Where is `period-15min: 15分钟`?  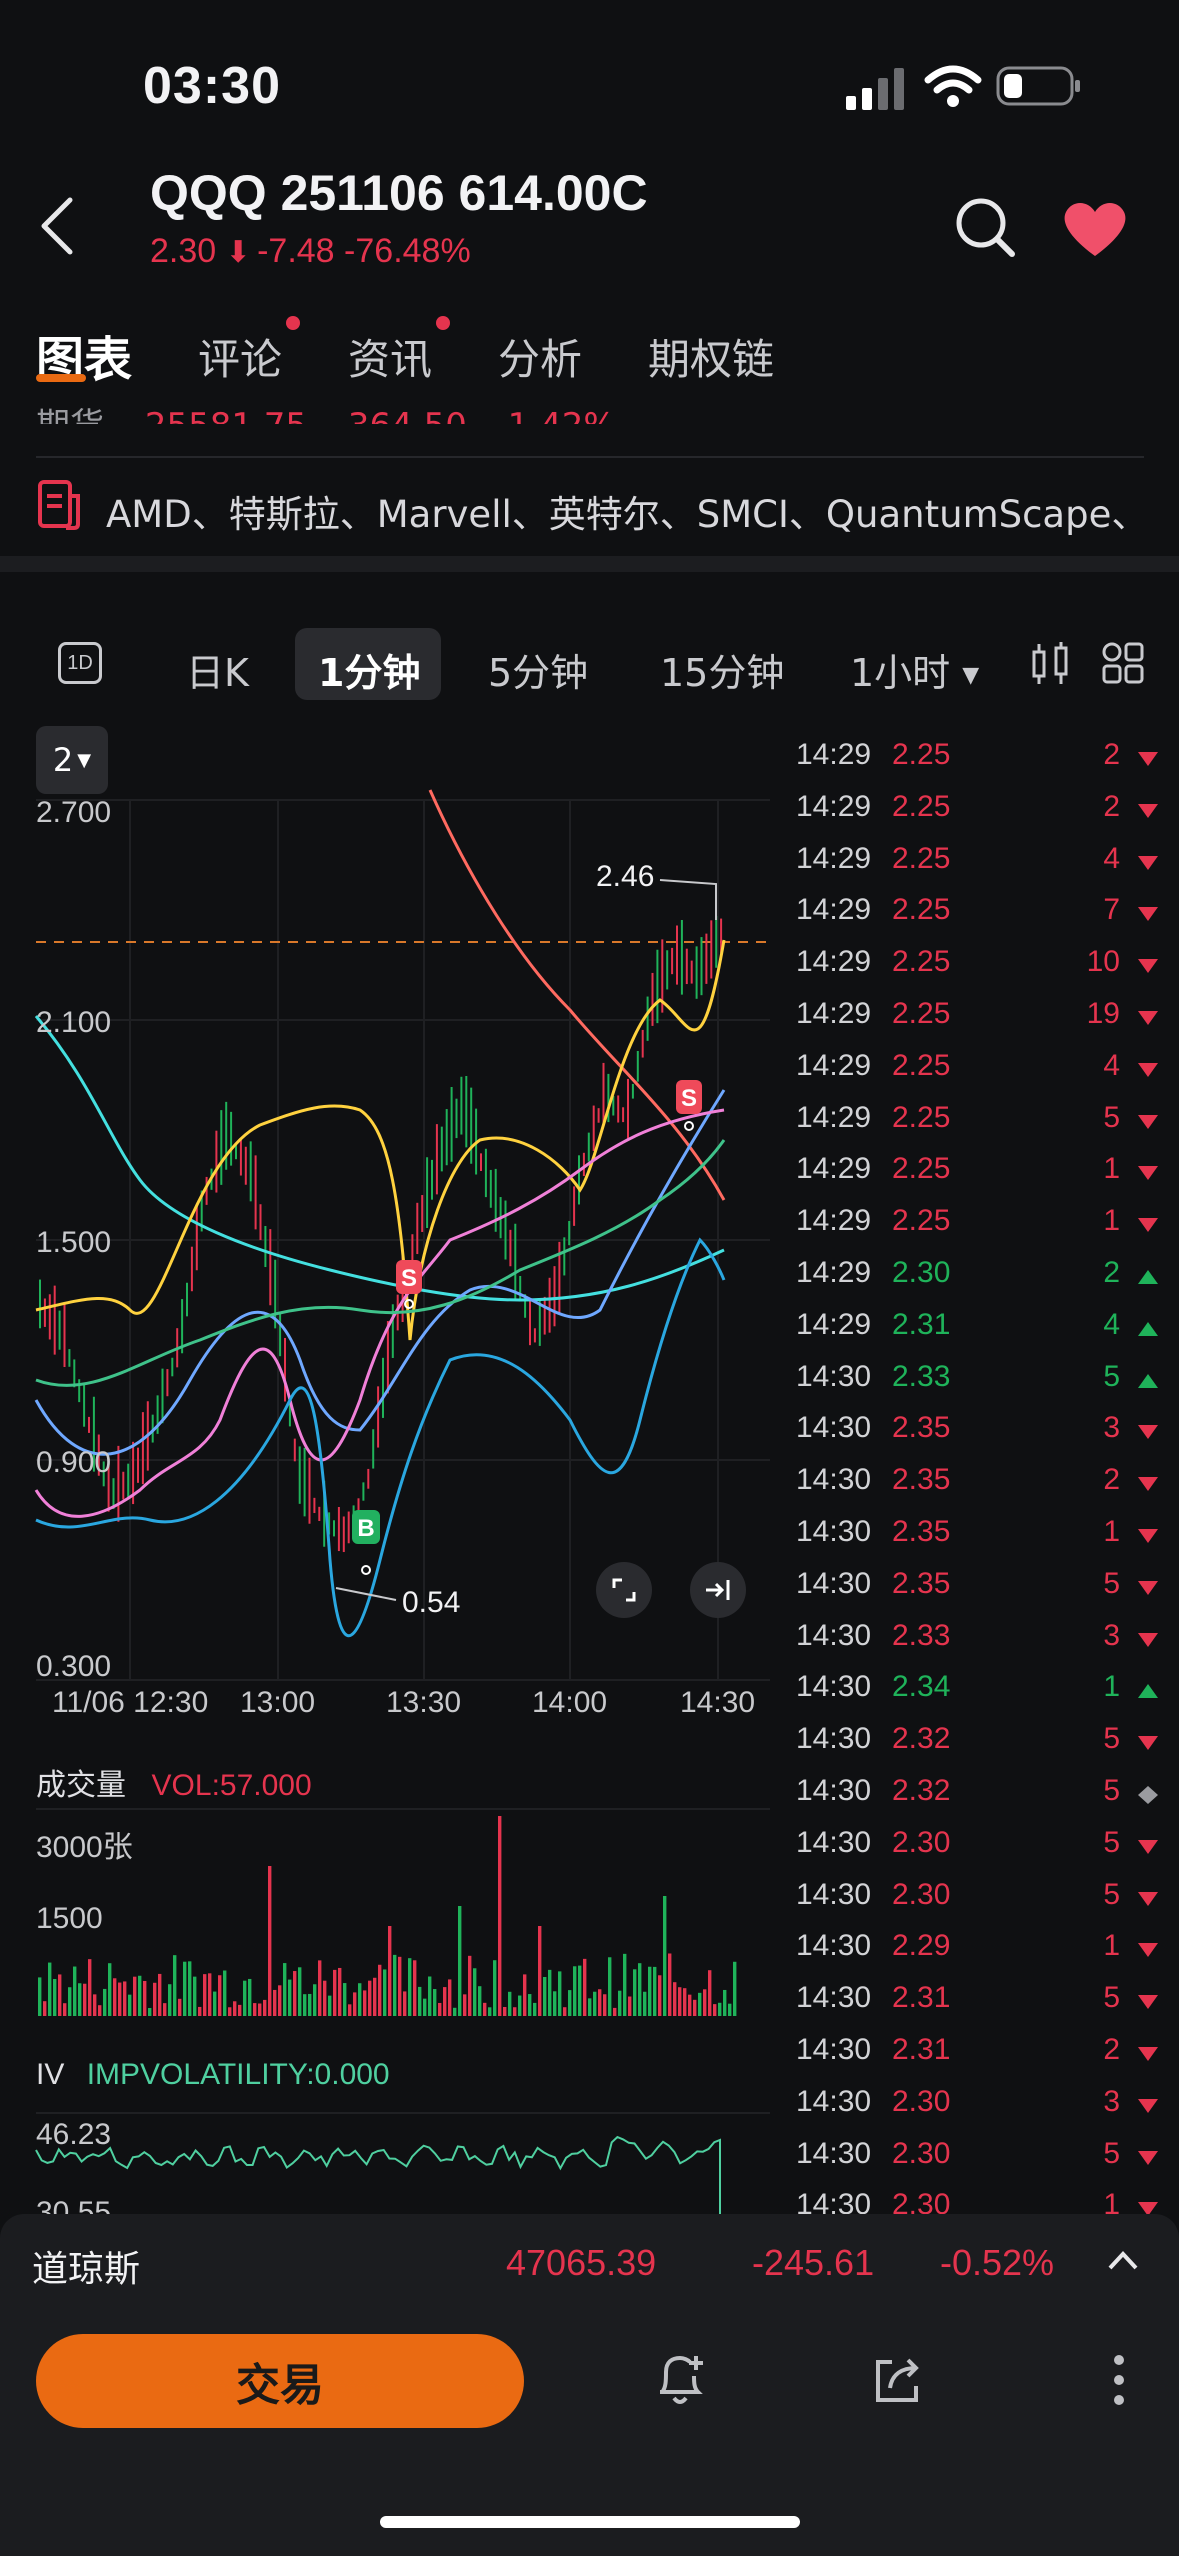 period-15min: 15分钟 is located at coordinates (722, 669).